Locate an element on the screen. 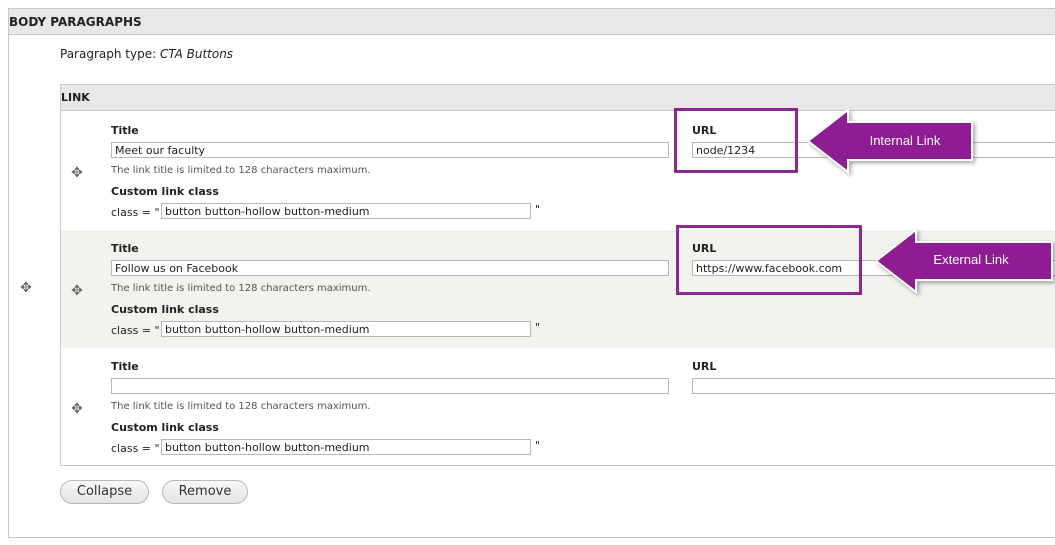 This screenshot has height=545, width=1055. collapse-button: Collapse is located at coordinates (104, 492).